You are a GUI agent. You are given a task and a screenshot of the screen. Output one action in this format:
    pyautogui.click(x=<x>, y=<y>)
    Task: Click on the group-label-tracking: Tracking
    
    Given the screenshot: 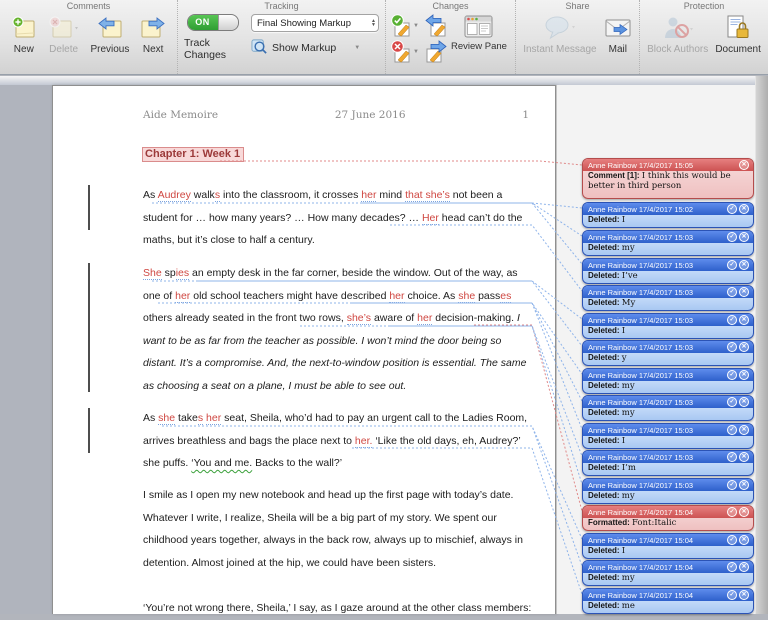 What is the action you would take?
    pyautogui.click(x=281, y=6)
    